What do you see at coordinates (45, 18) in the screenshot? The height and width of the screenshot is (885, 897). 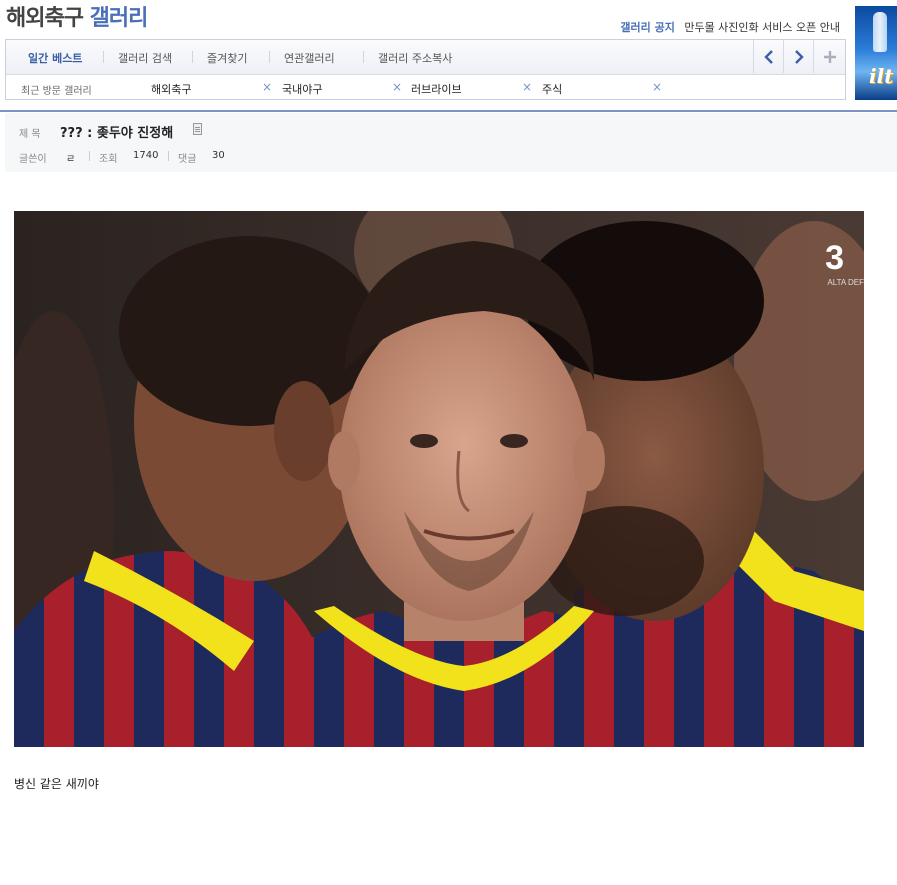 I see `gallery-title-main: 해외축구` at bounding box center [45, 18].